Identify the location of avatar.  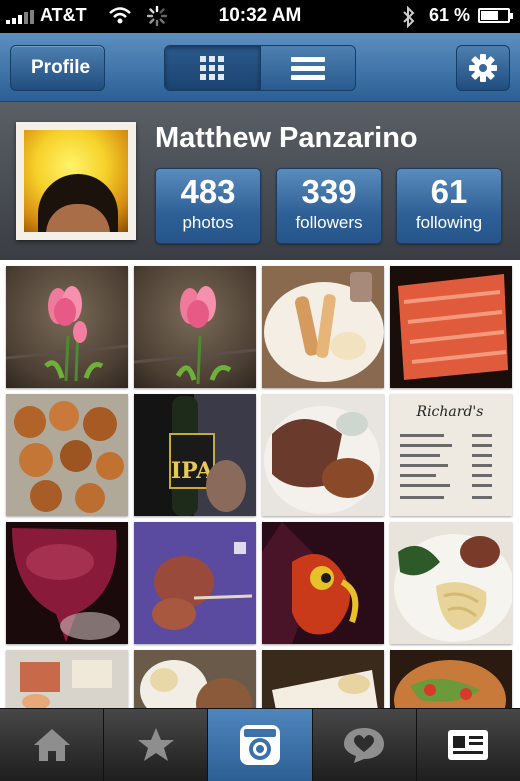
(76, 181).